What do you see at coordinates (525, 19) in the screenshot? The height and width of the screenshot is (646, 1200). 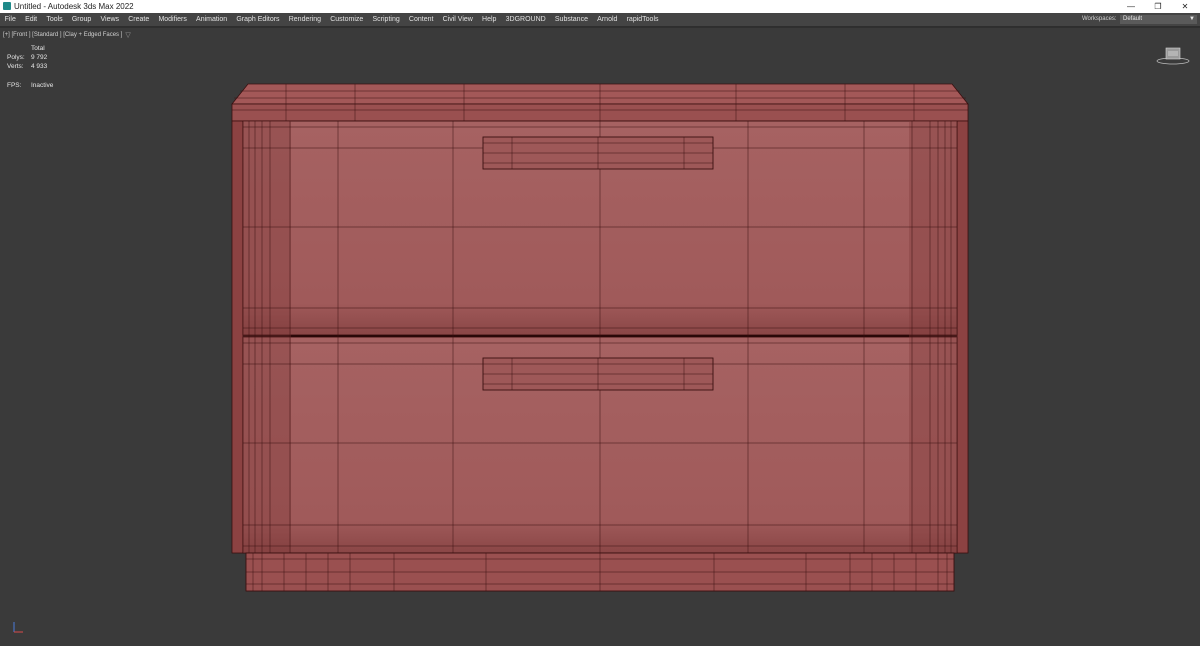 I see `menu-item-3dground: 3DGROUND` at bounding box center [525, 19].